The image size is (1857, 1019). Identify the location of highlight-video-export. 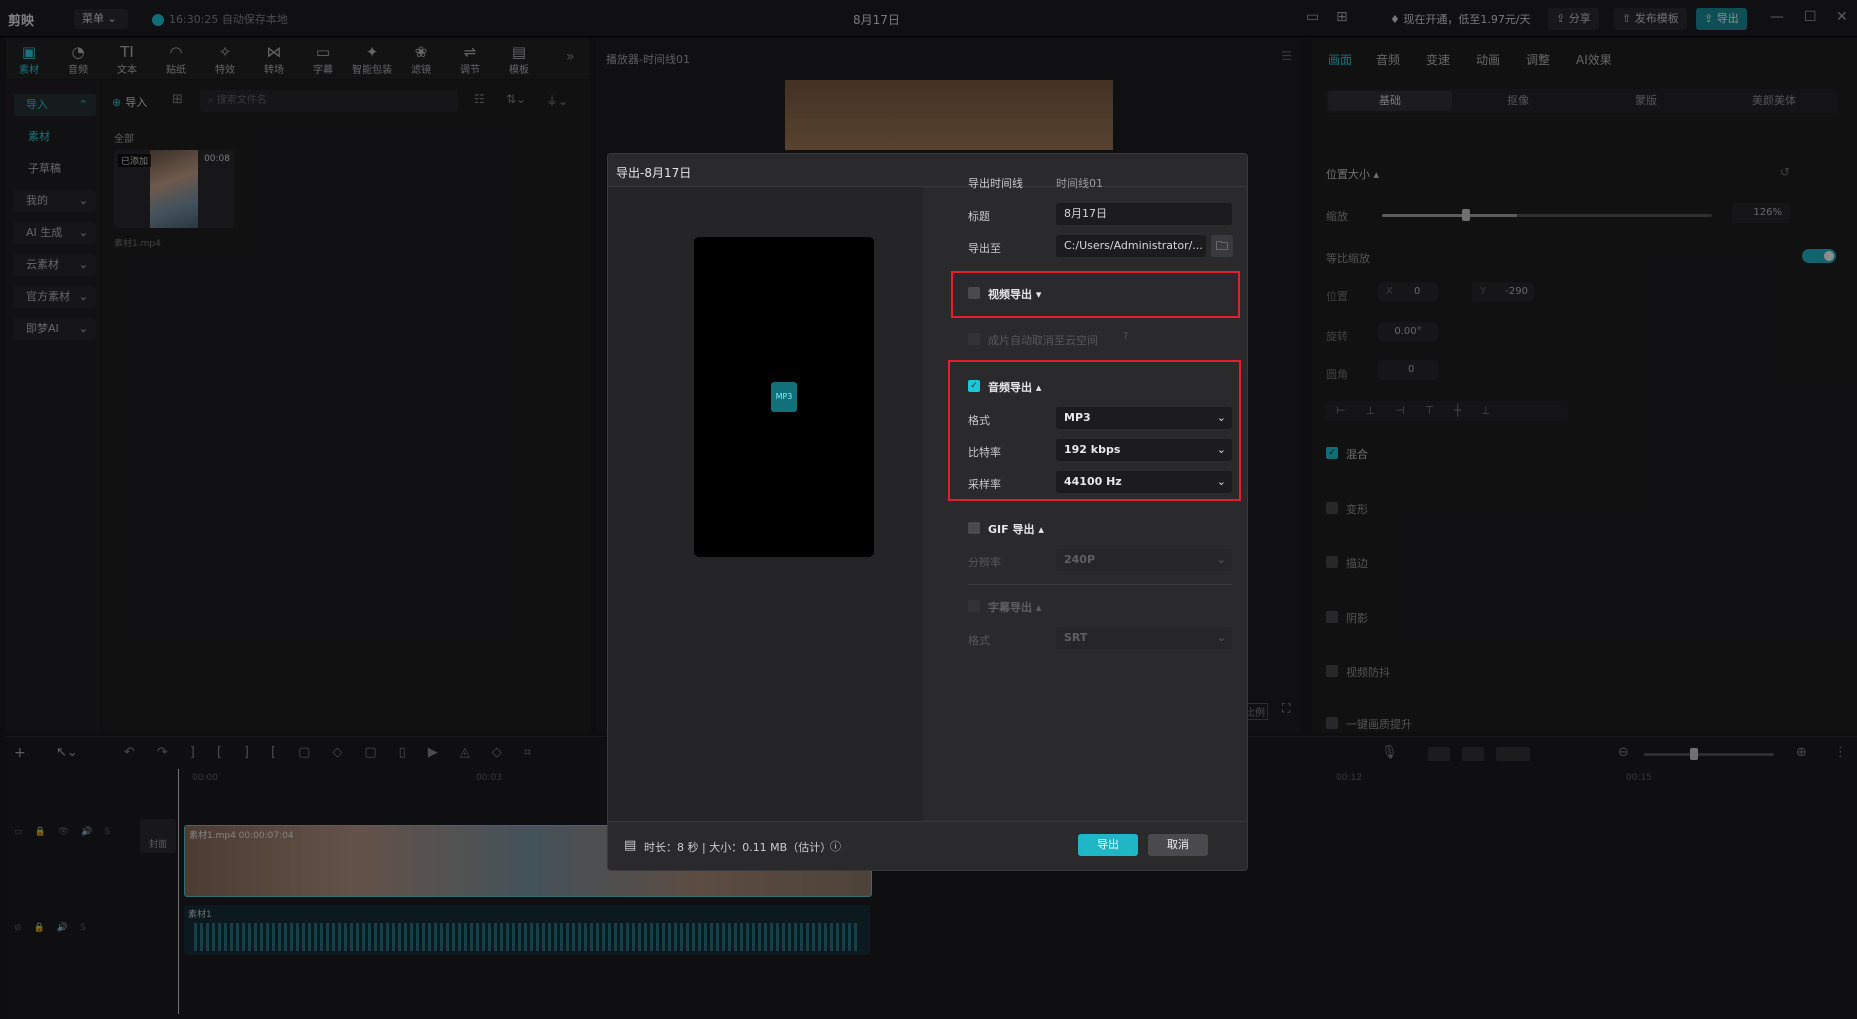
(1095, 294).